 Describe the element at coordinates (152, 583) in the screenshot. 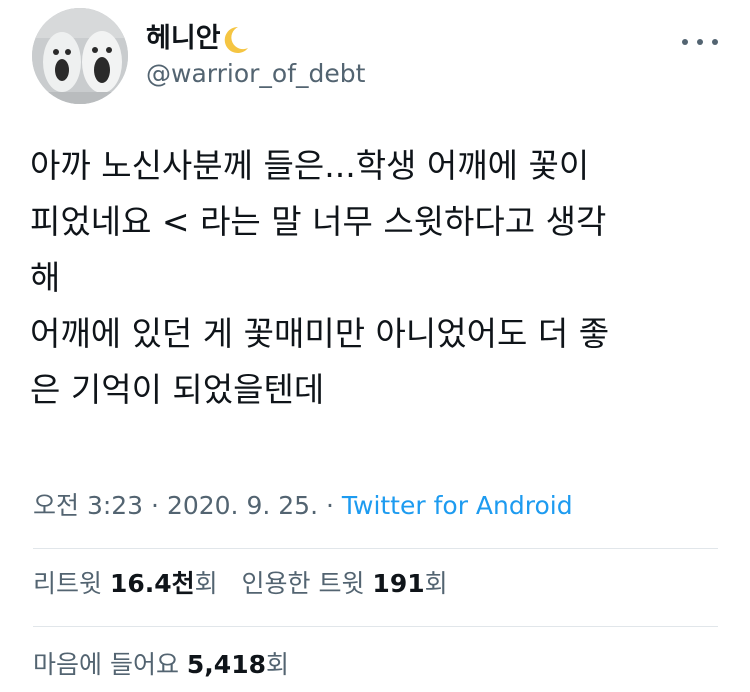

I see `retweets-count: 16.4천` at that location.